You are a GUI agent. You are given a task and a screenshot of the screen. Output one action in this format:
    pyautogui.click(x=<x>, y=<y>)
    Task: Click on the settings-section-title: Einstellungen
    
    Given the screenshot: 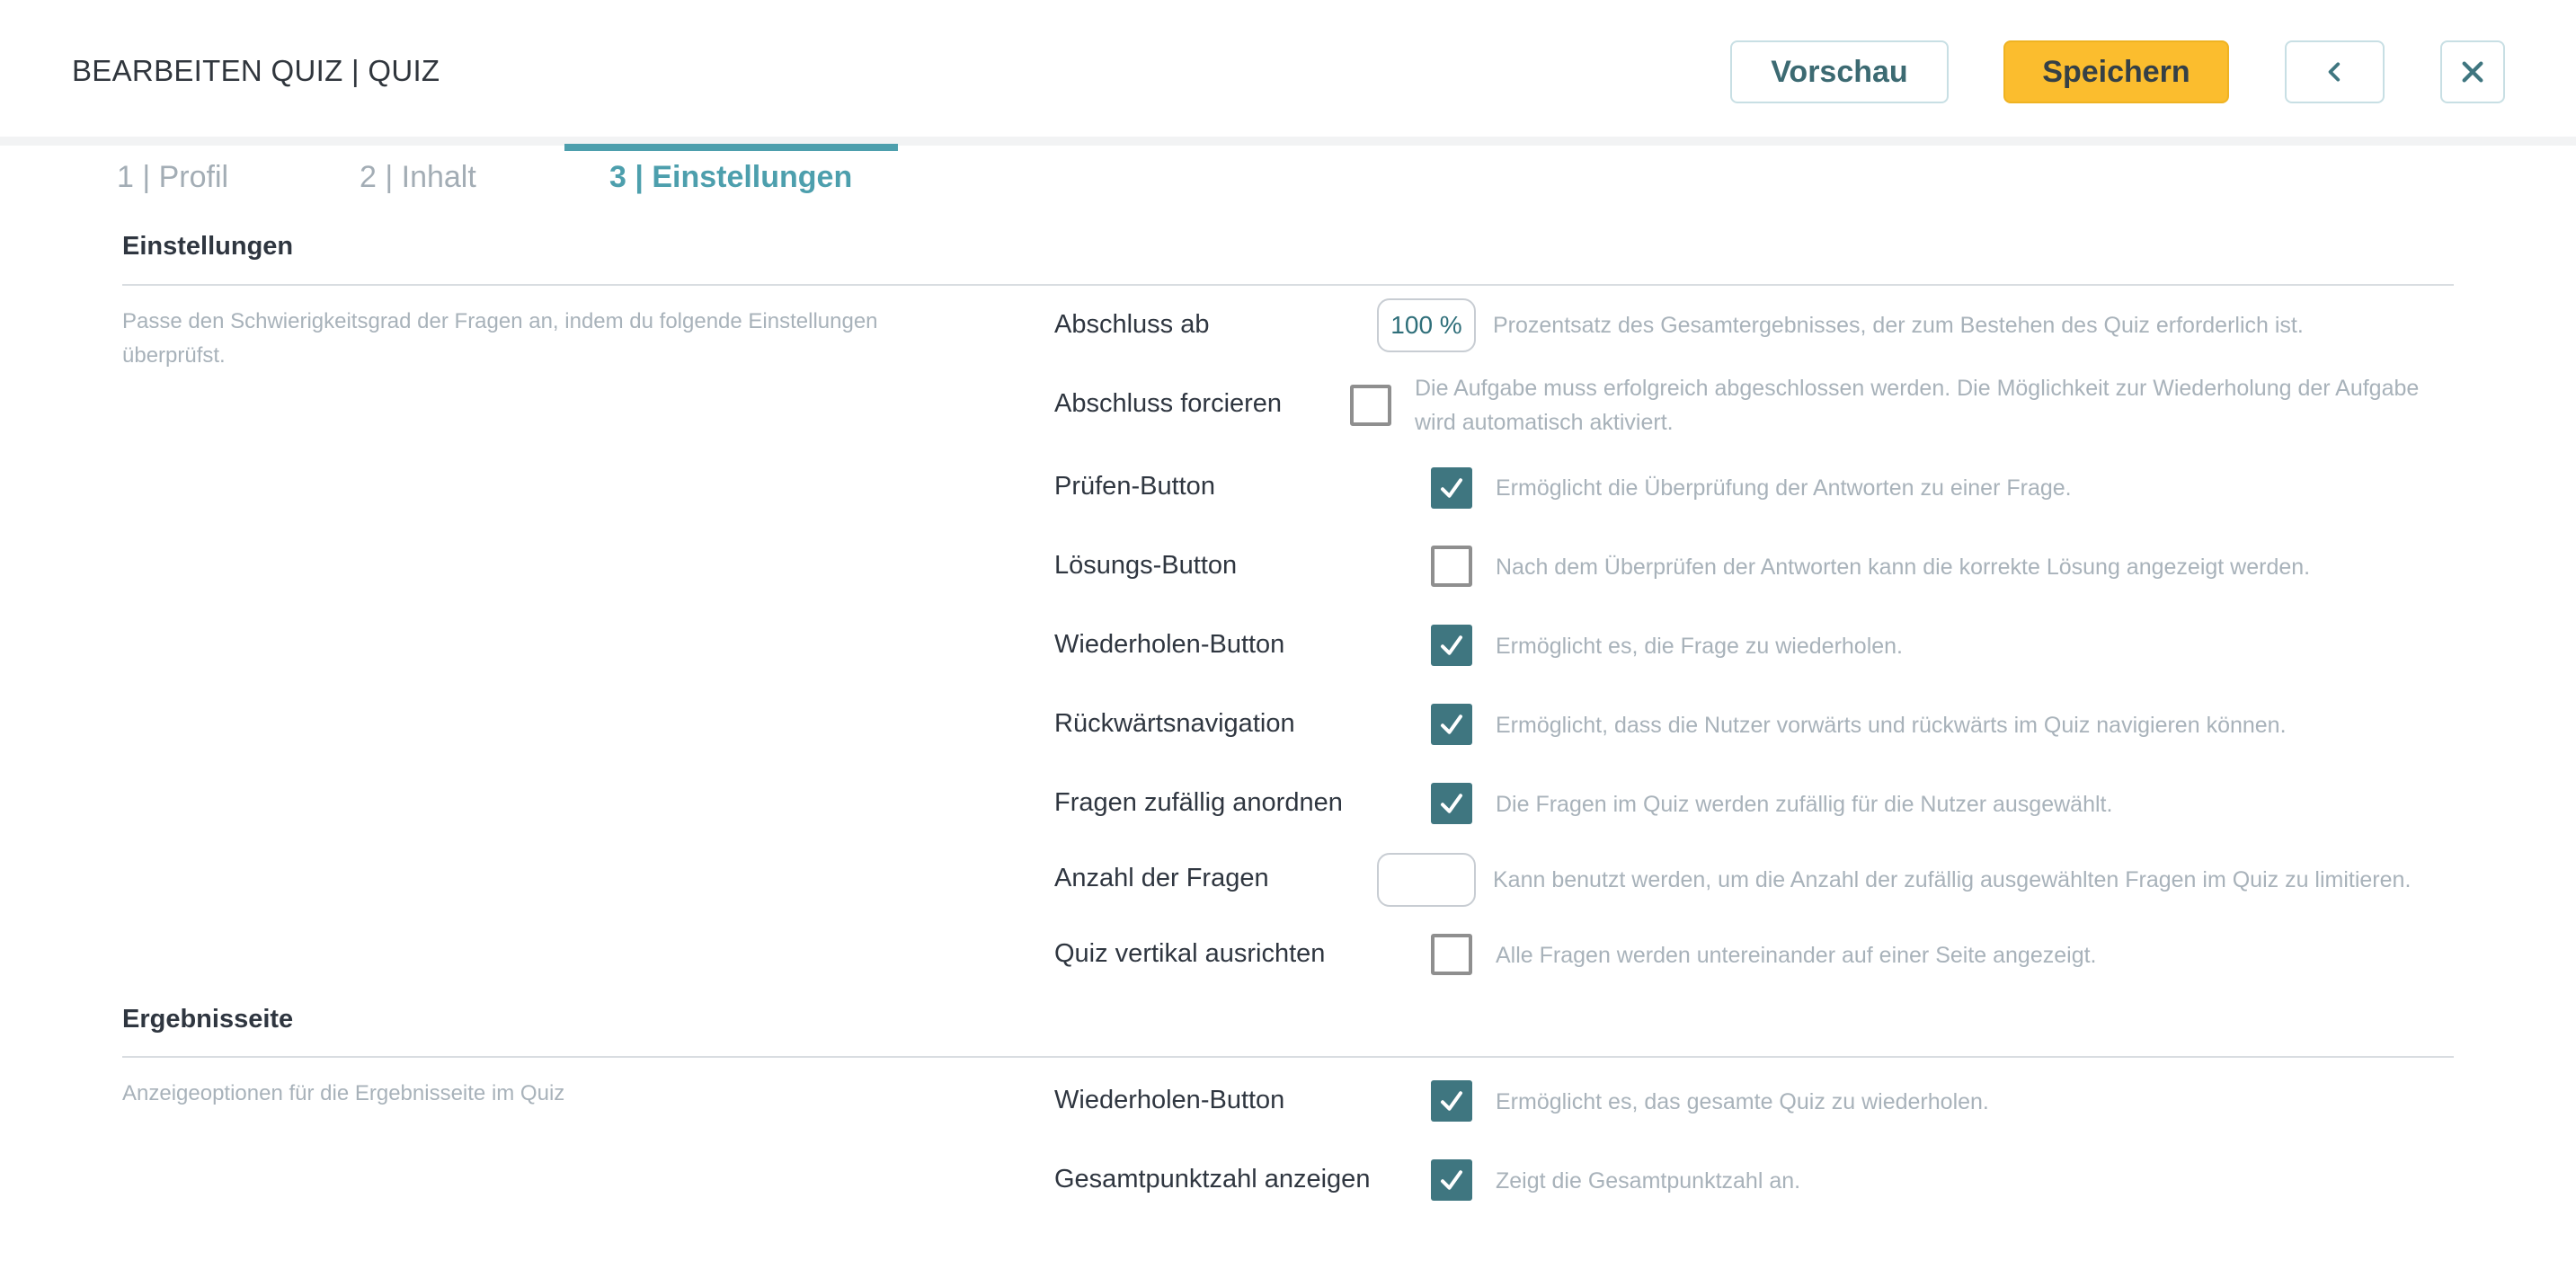 What is the action you would take?
    pyautogui.click(x=208, y=247)
    